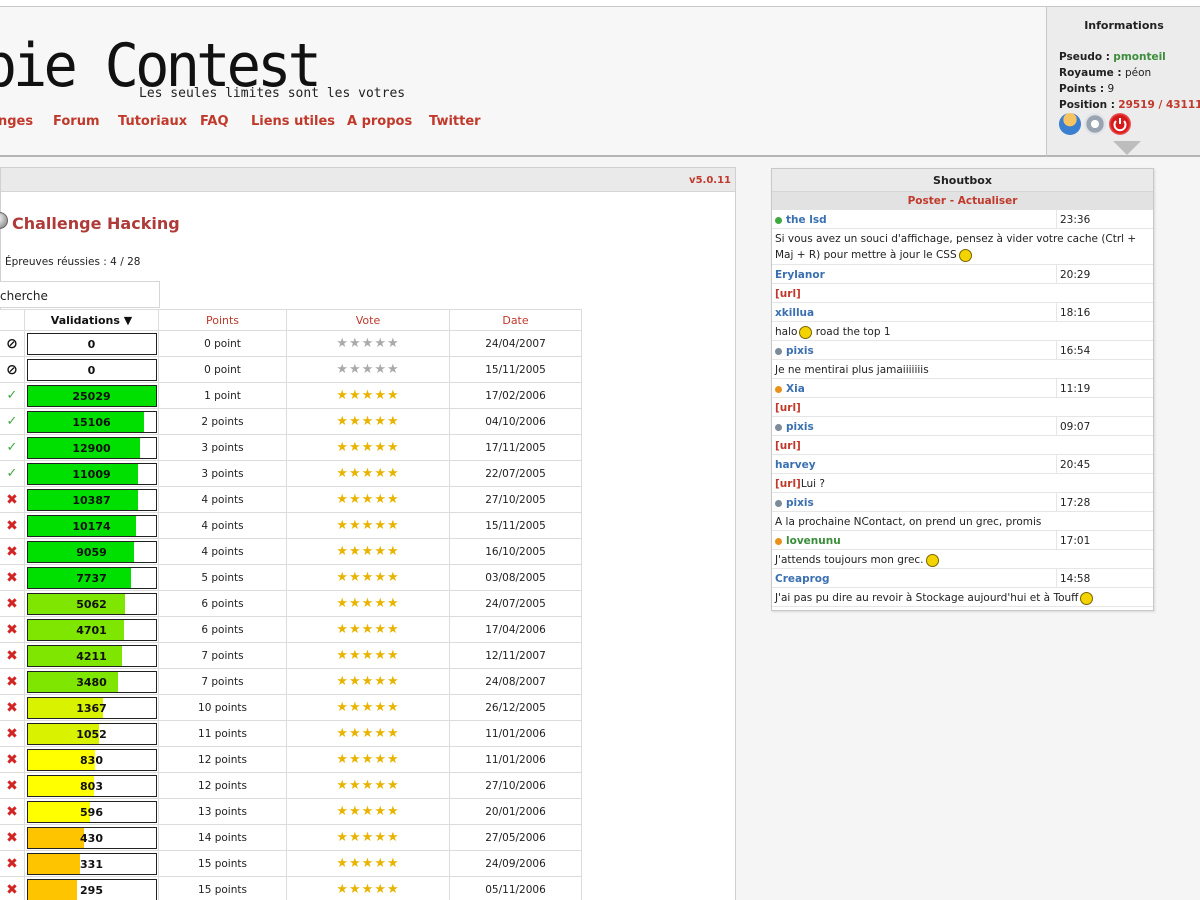 This screenshot has width=1200, height=900. I want to click on validations-cell: 1367, so click(91, 707).